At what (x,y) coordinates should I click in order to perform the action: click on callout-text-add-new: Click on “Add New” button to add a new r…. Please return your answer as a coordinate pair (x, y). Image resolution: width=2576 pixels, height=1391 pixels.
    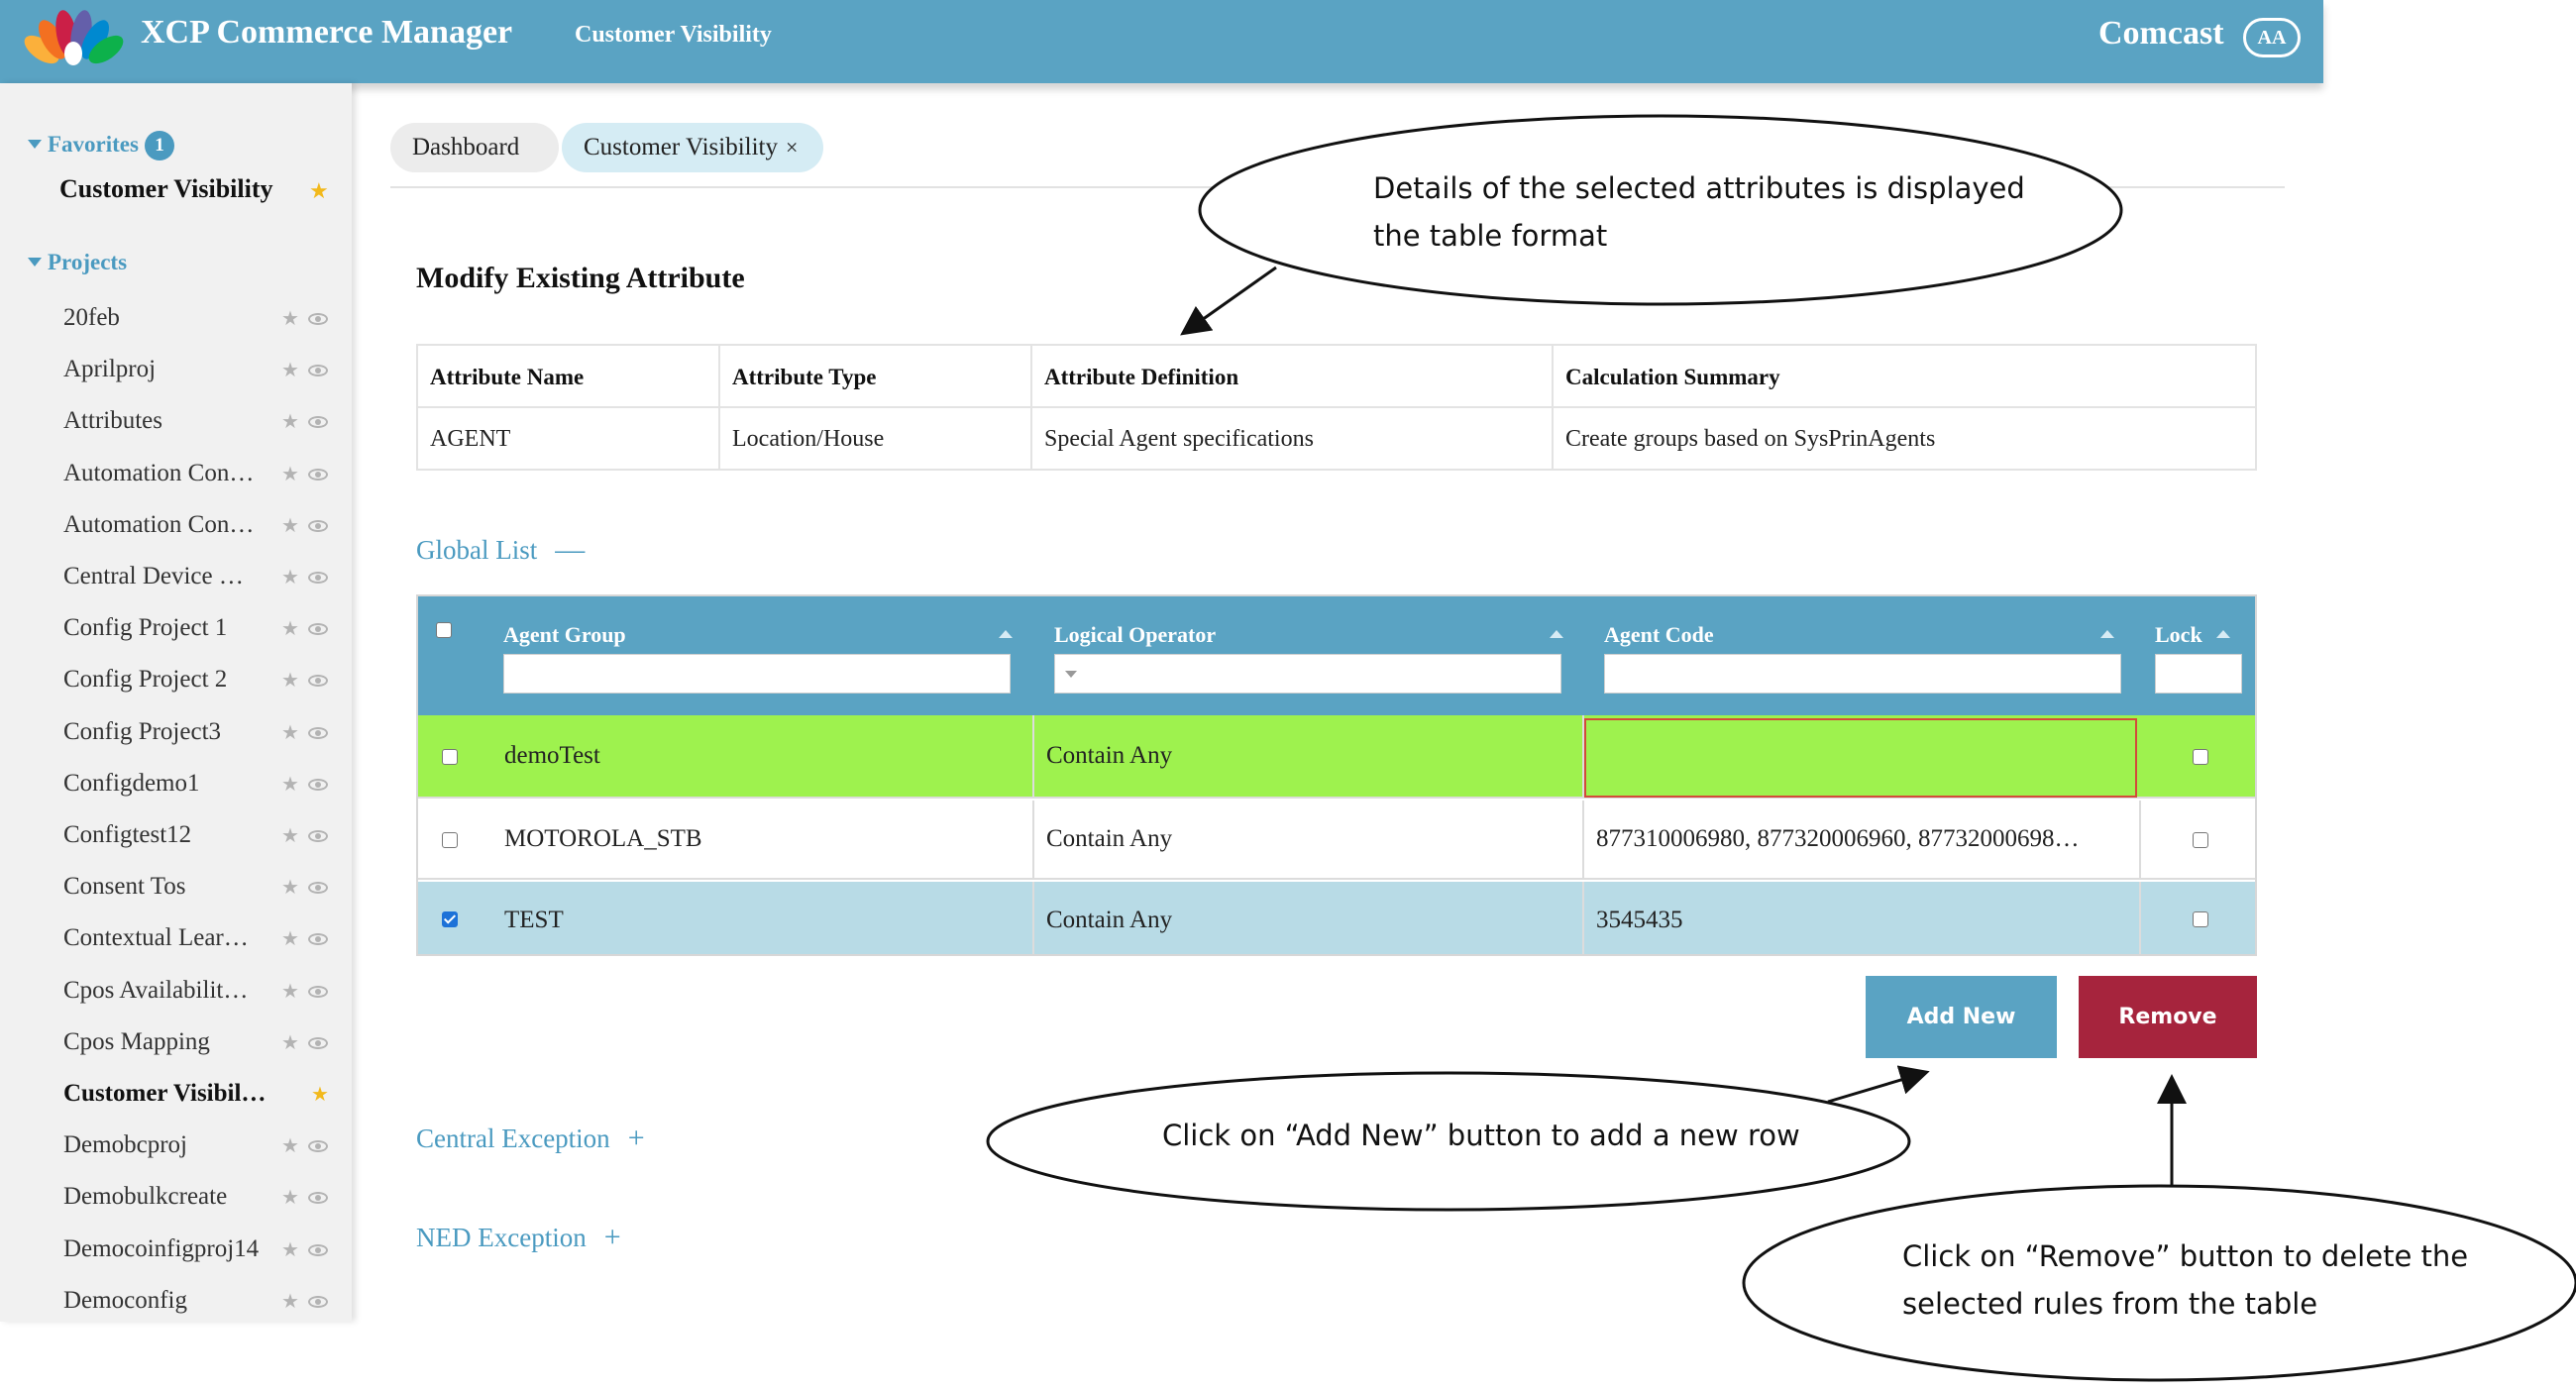
    Looking at the image, I should click on (1481, 1135).